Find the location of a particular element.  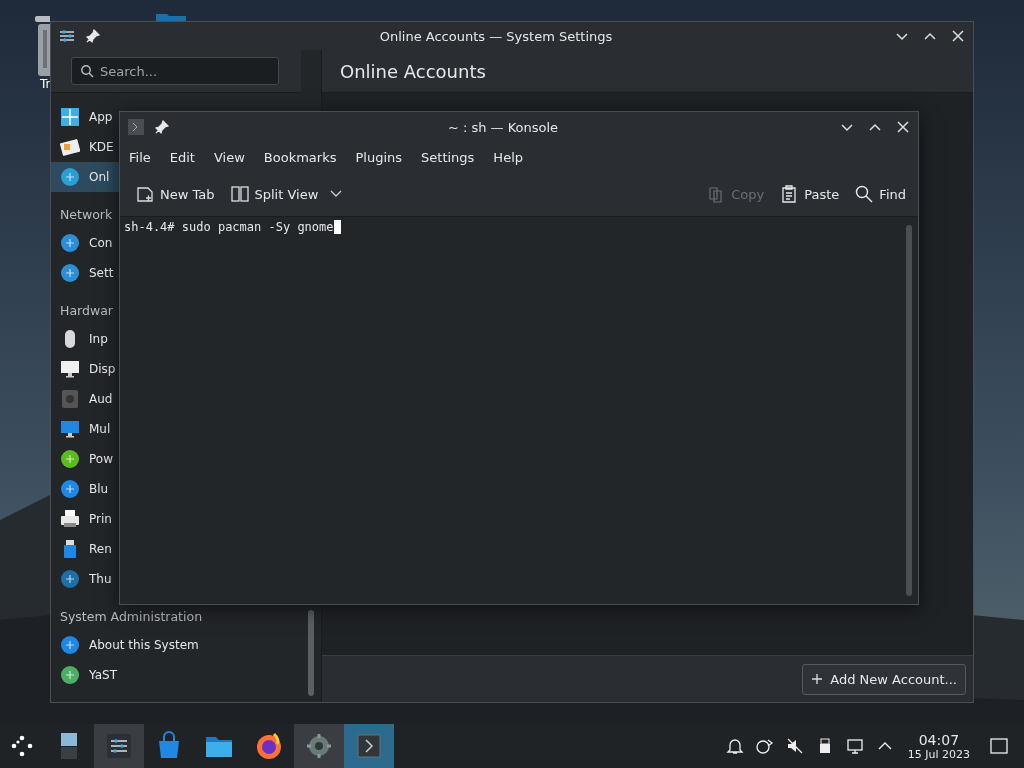

taskbar-button is located at coordinates (119, 746).